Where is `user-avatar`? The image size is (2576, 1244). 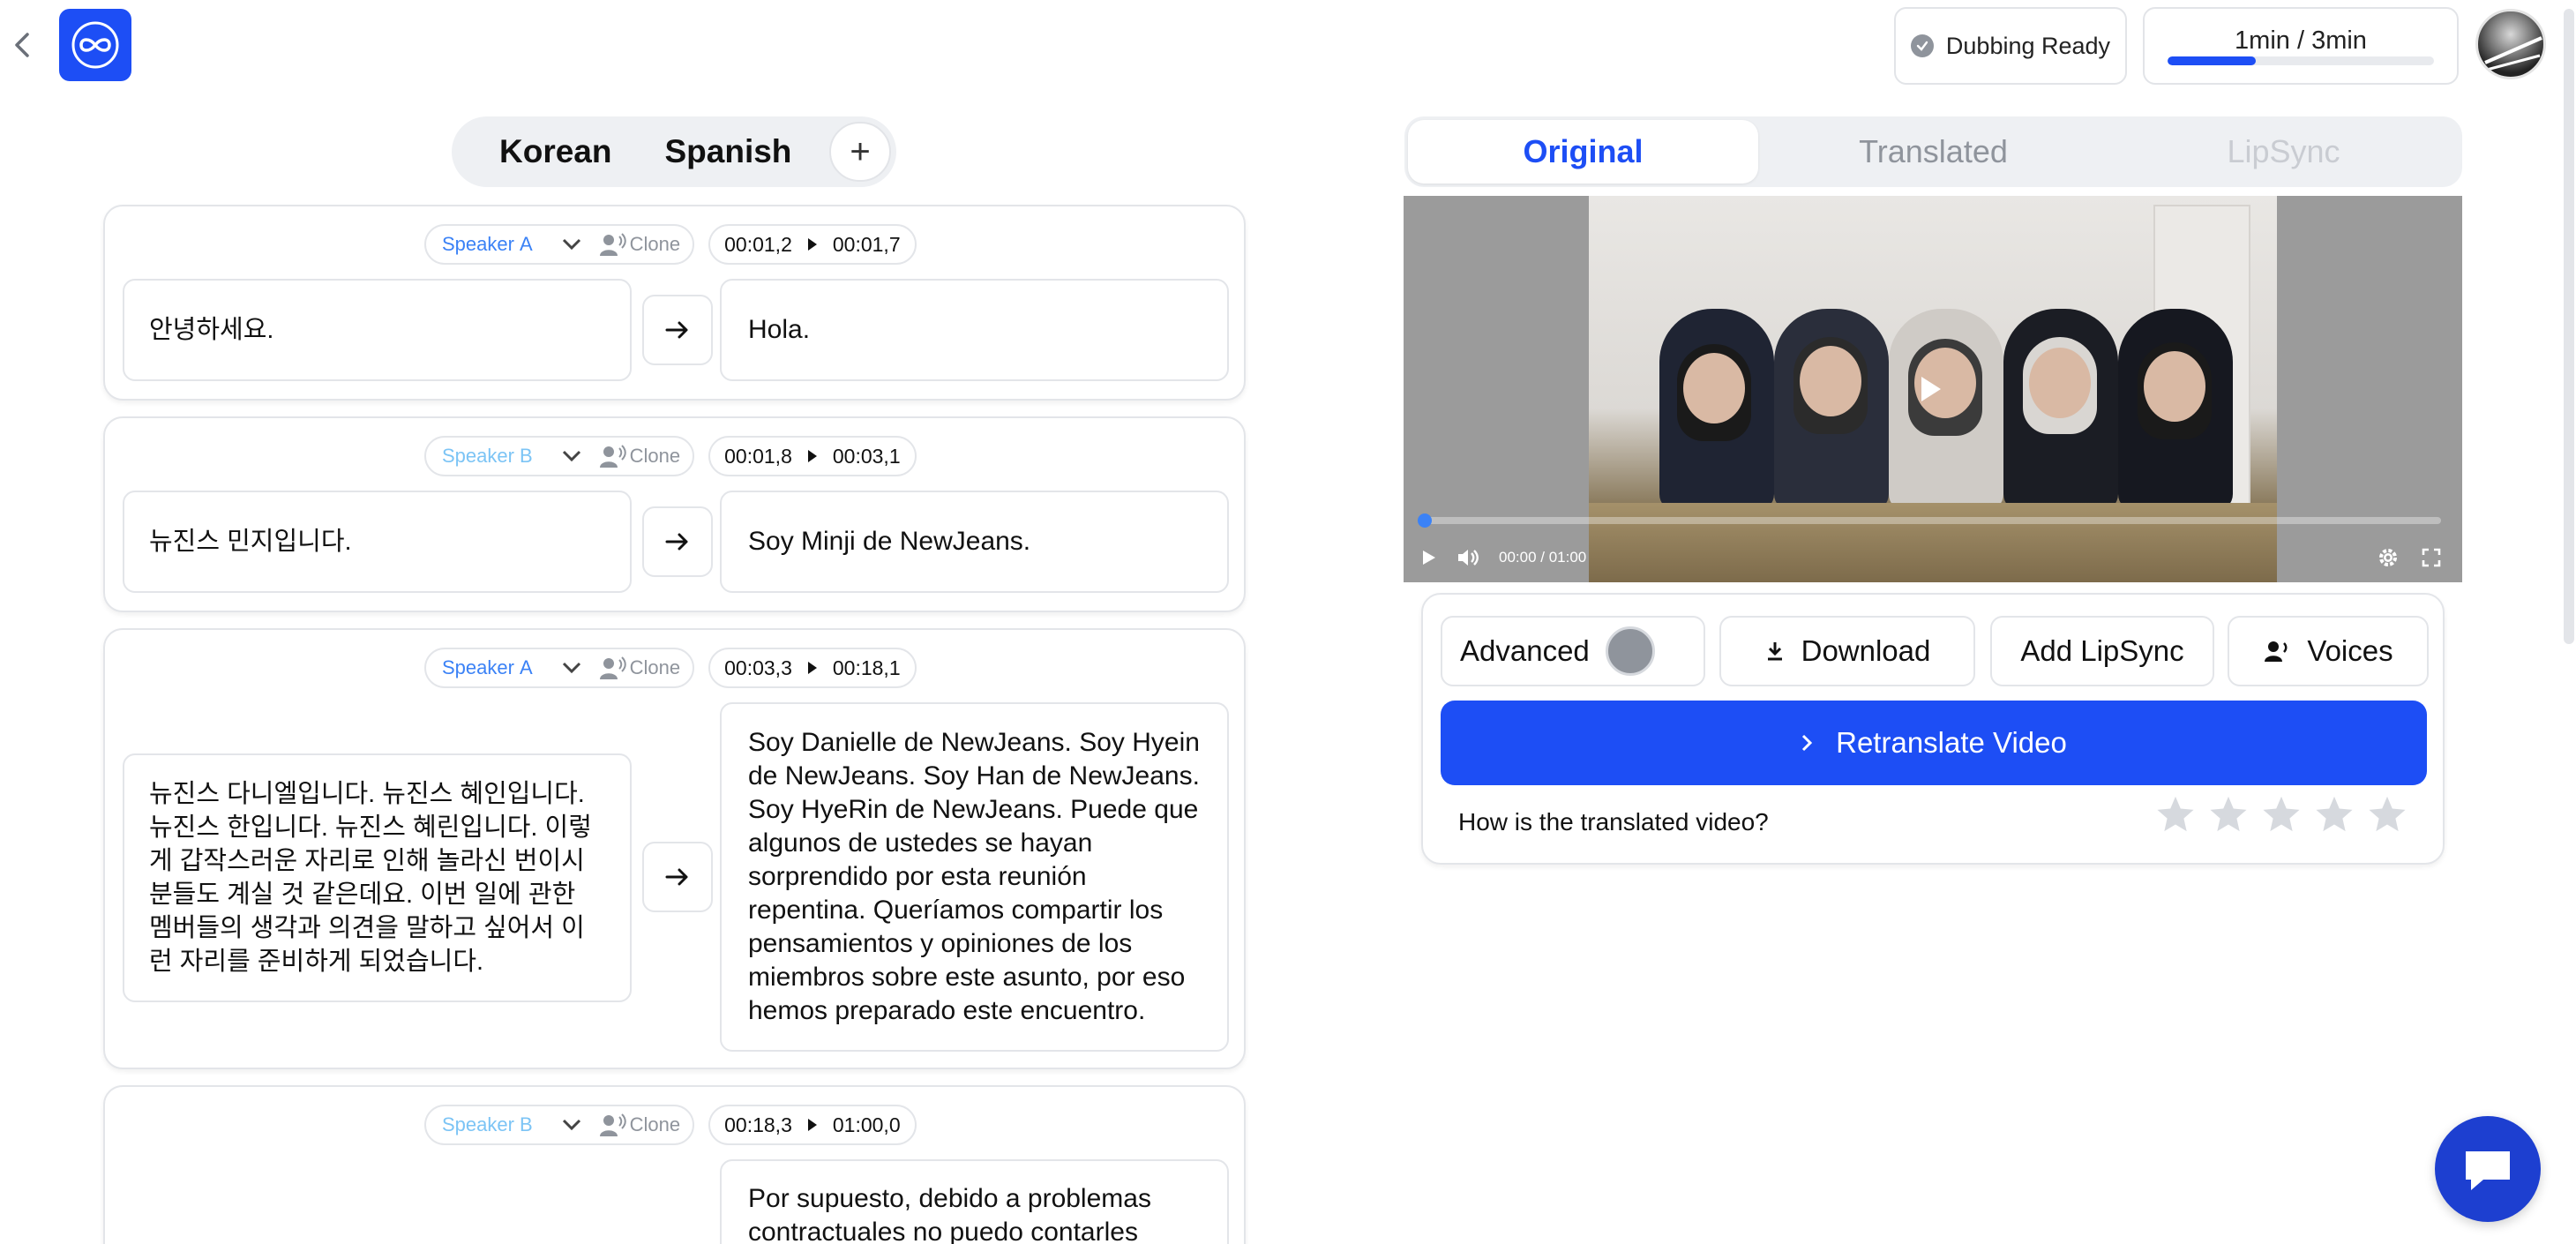
user-avatar is located at coordinates (2510, 44).